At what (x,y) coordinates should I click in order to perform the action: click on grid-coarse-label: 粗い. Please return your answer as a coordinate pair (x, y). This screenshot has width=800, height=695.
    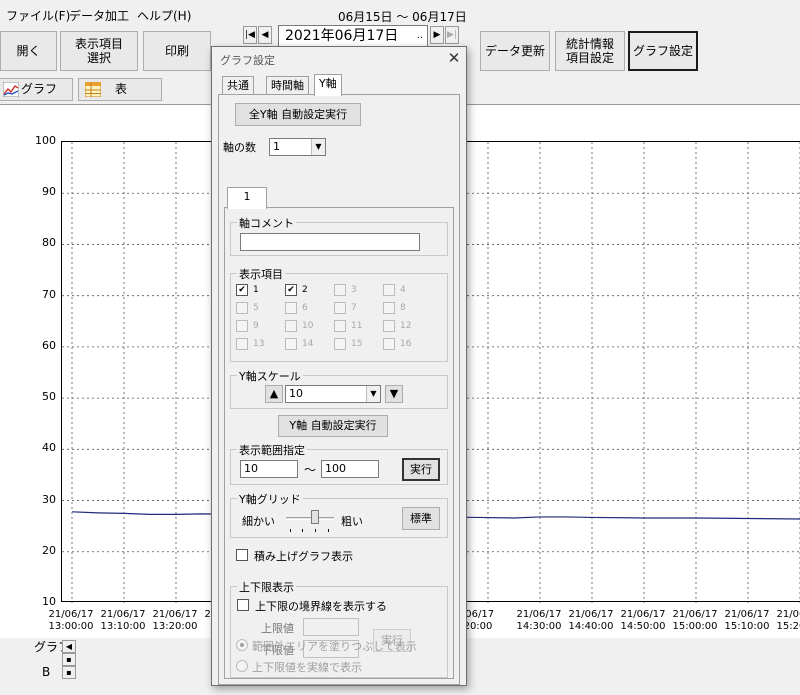
    Looking at the image, I should click on (352, 521).